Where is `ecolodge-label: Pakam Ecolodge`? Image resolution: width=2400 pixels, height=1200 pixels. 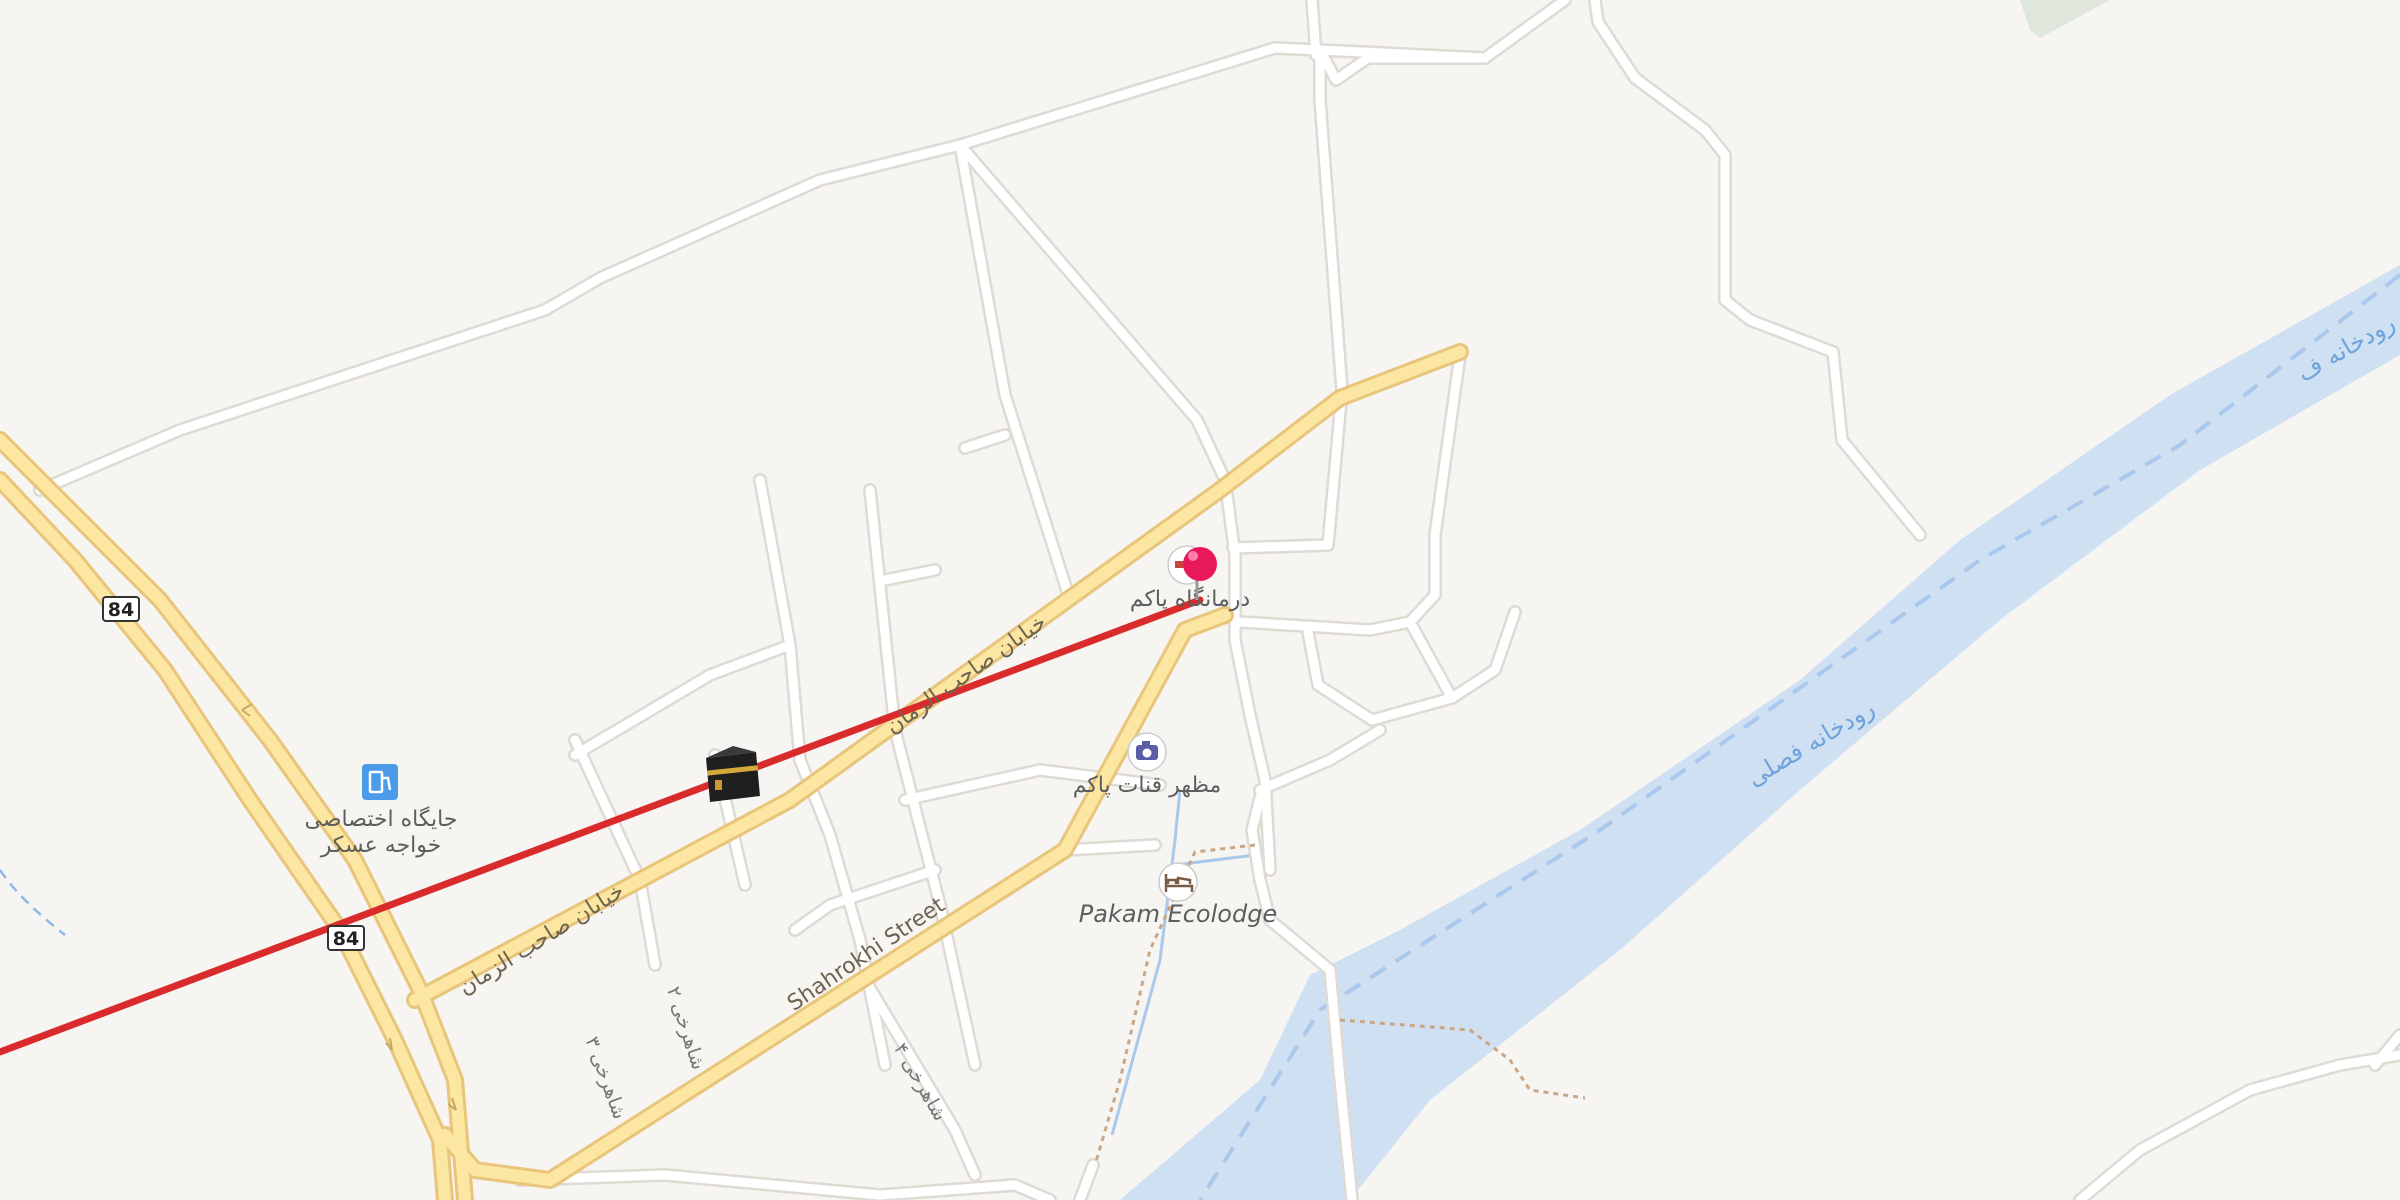 ecolodge-label: Pakam Ecolodge is located at coordinates (1178, 914).